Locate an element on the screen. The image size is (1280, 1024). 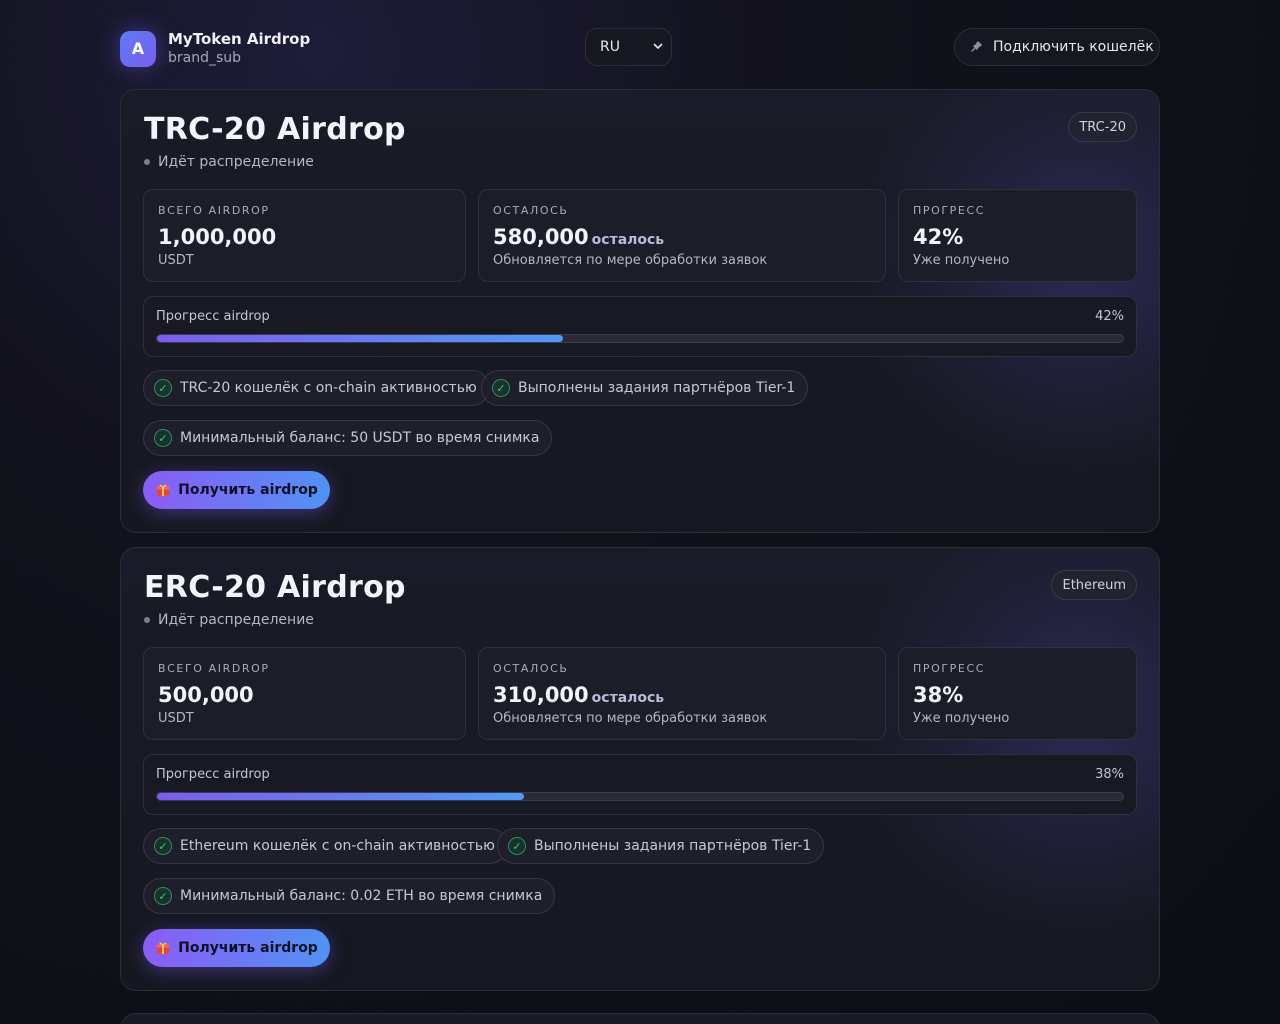
brand-name: MyToken Airdrop is located at coordinates (239, 39).